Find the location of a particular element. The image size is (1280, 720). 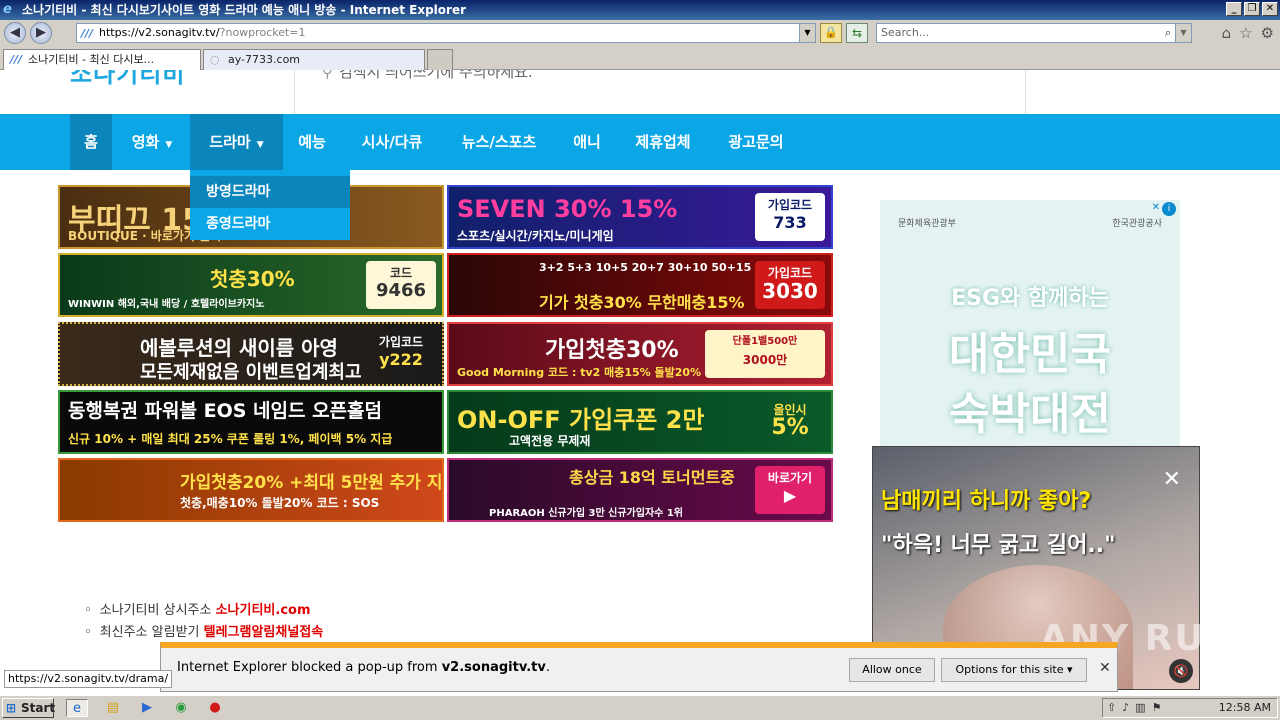

code-title: 코드 is located at coordinates (401, 273).